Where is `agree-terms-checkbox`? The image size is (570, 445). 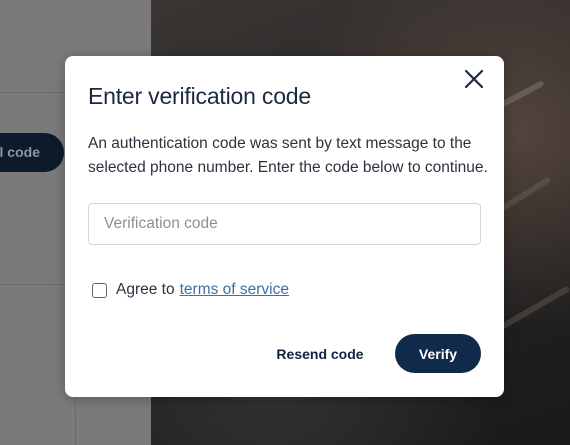 agree-terms-checkbox is located at coordinates (99, 290).